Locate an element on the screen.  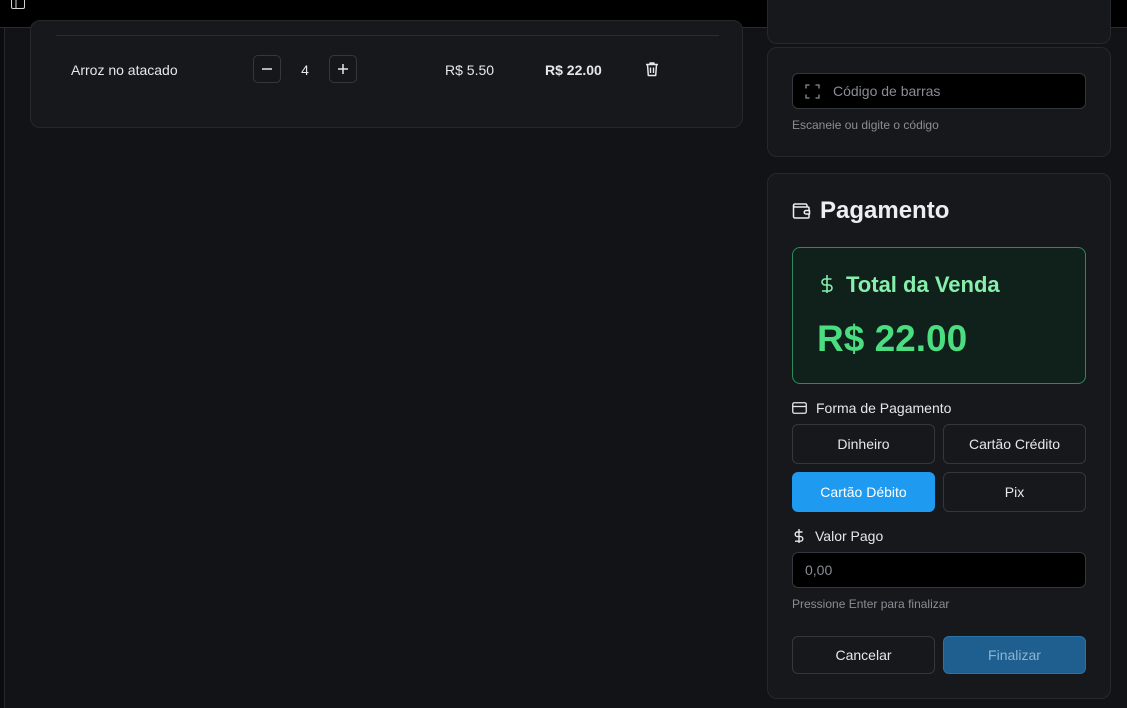
sidebar-toggle-icon is located at coordinates (18, 4).